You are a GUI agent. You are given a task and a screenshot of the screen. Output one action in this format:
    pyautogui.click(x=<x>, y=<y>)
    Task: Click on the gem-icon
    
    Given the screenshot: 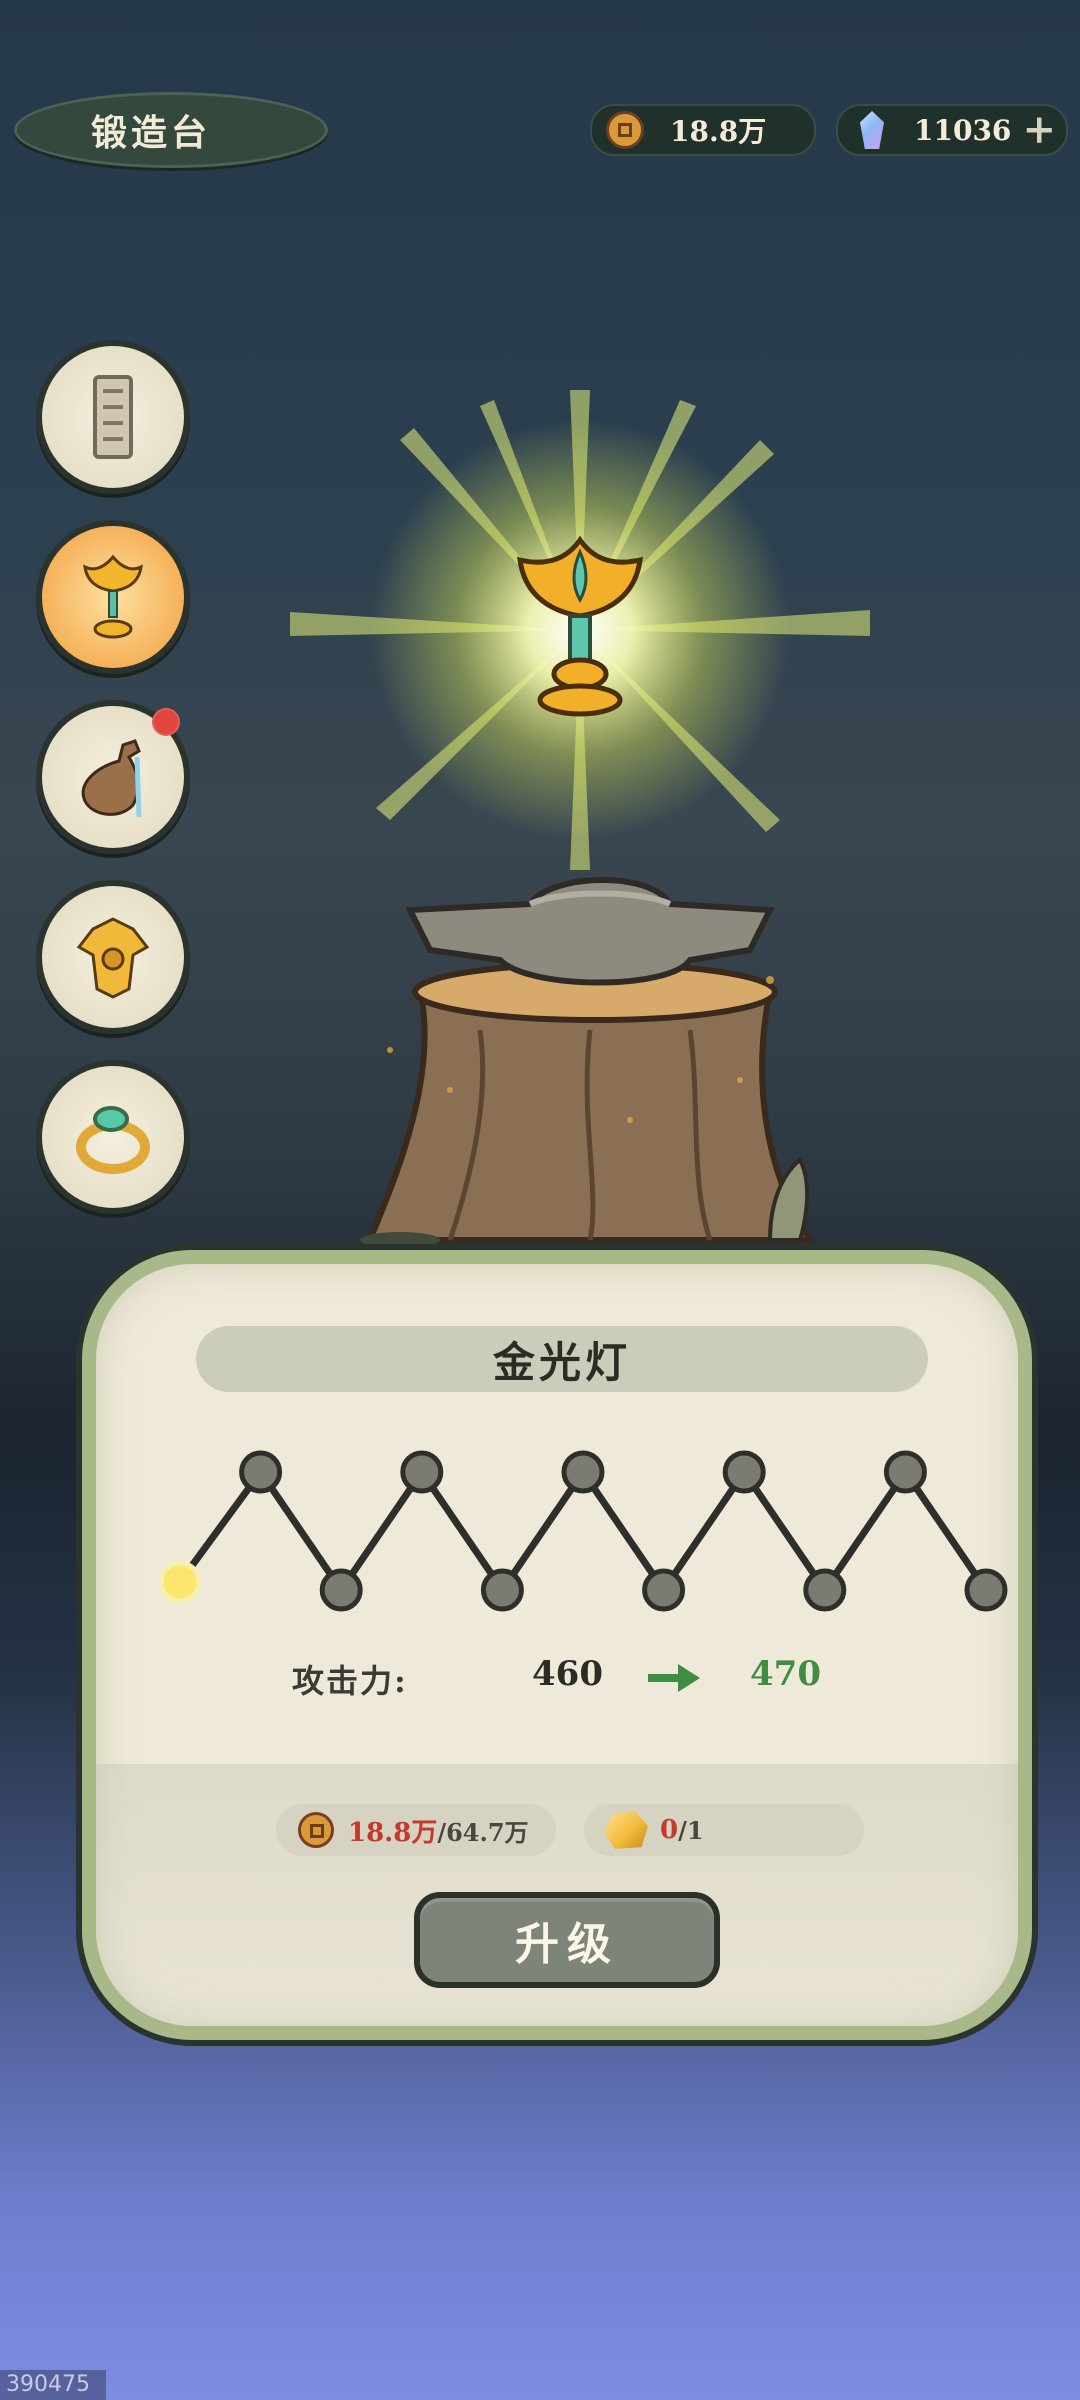 What is the action you would take?
    pyautogui.click(x=872, y=130)
    